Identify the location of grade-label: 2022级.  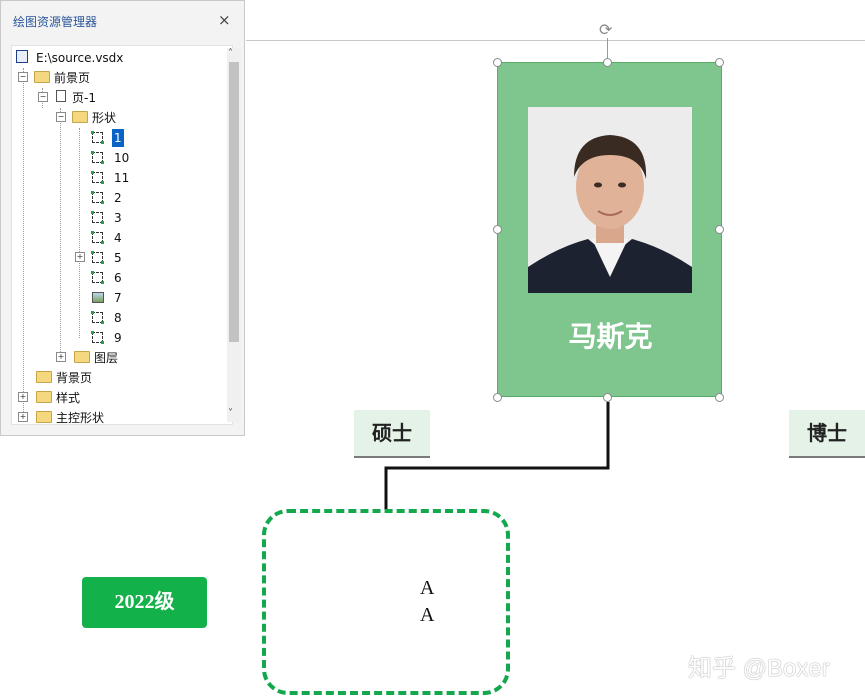
(144, 602).